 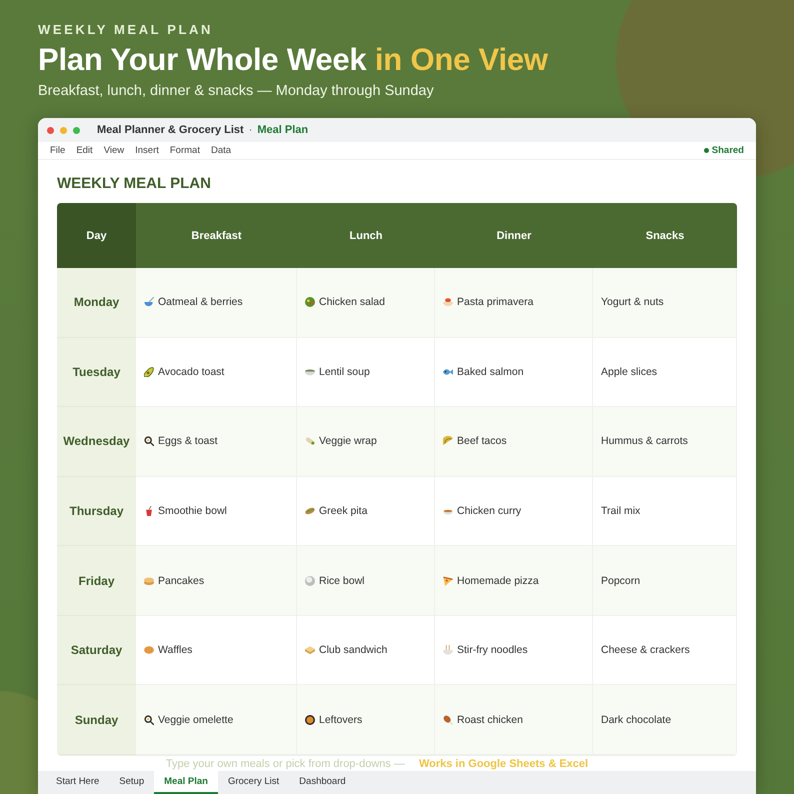 I want to click on minimize-icon, so click(x=63, y=130).